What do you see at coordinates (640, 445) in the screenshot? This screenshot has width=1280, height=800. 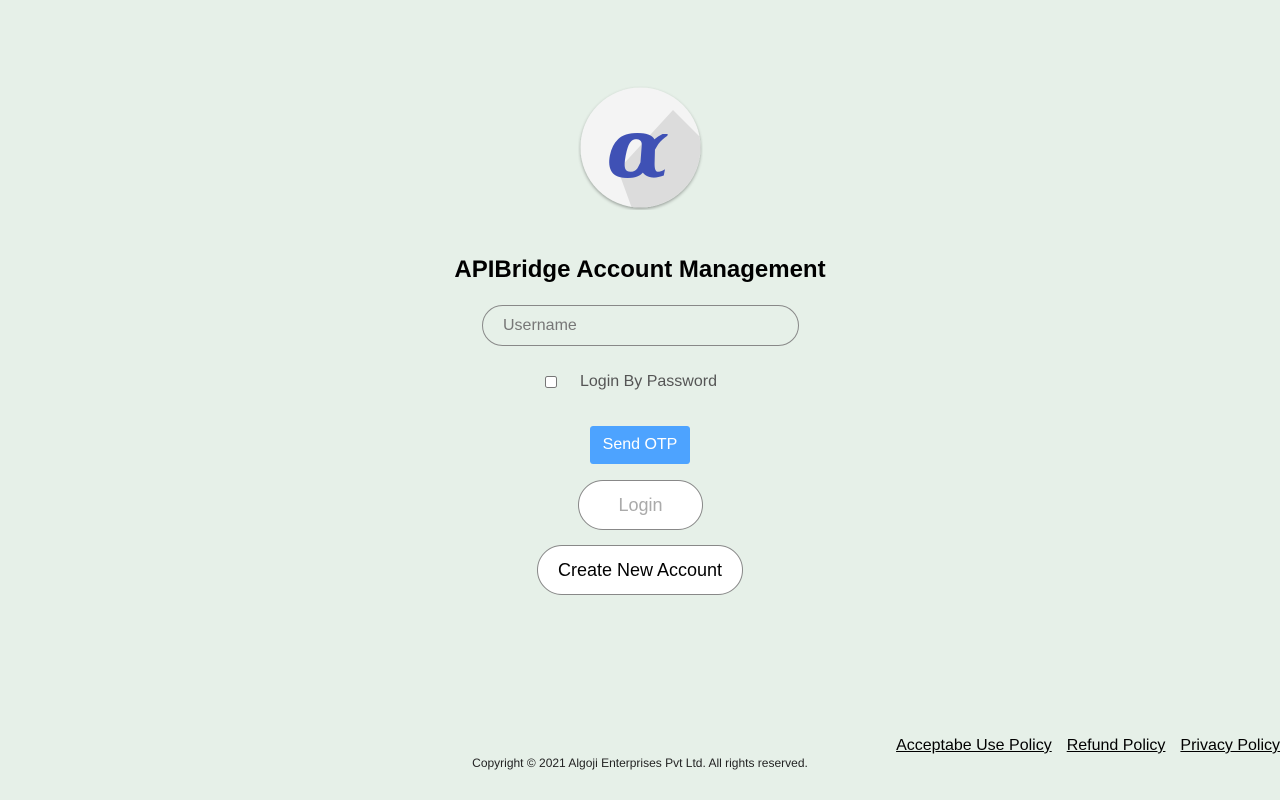 I see `send-otp-button: Send OTP` at bounding box center [640, 445].